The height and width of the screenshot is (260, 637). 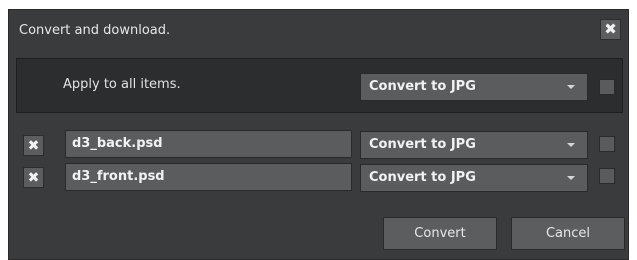 I want to click on apply-all-label: Apply to all items., so click(x=122, y=84).